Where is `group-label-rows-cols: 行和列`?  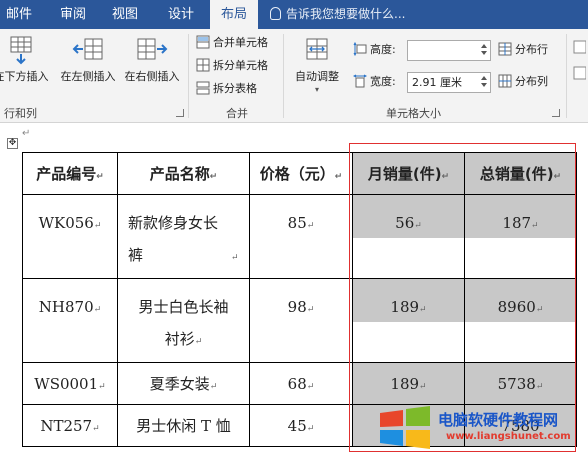
group-label-rows-cols: 行和列 is located at coordinates (20, 113).